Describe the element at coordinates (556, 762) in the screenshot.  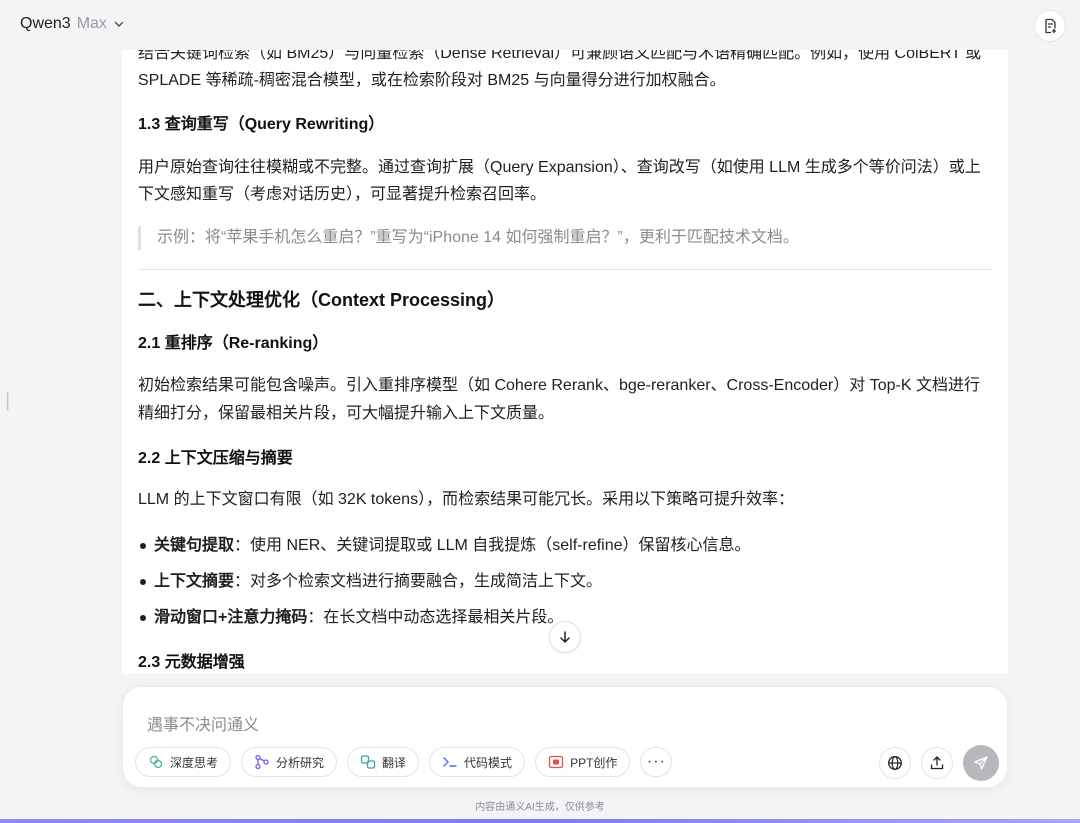
I see `ppt-icon` at that location.